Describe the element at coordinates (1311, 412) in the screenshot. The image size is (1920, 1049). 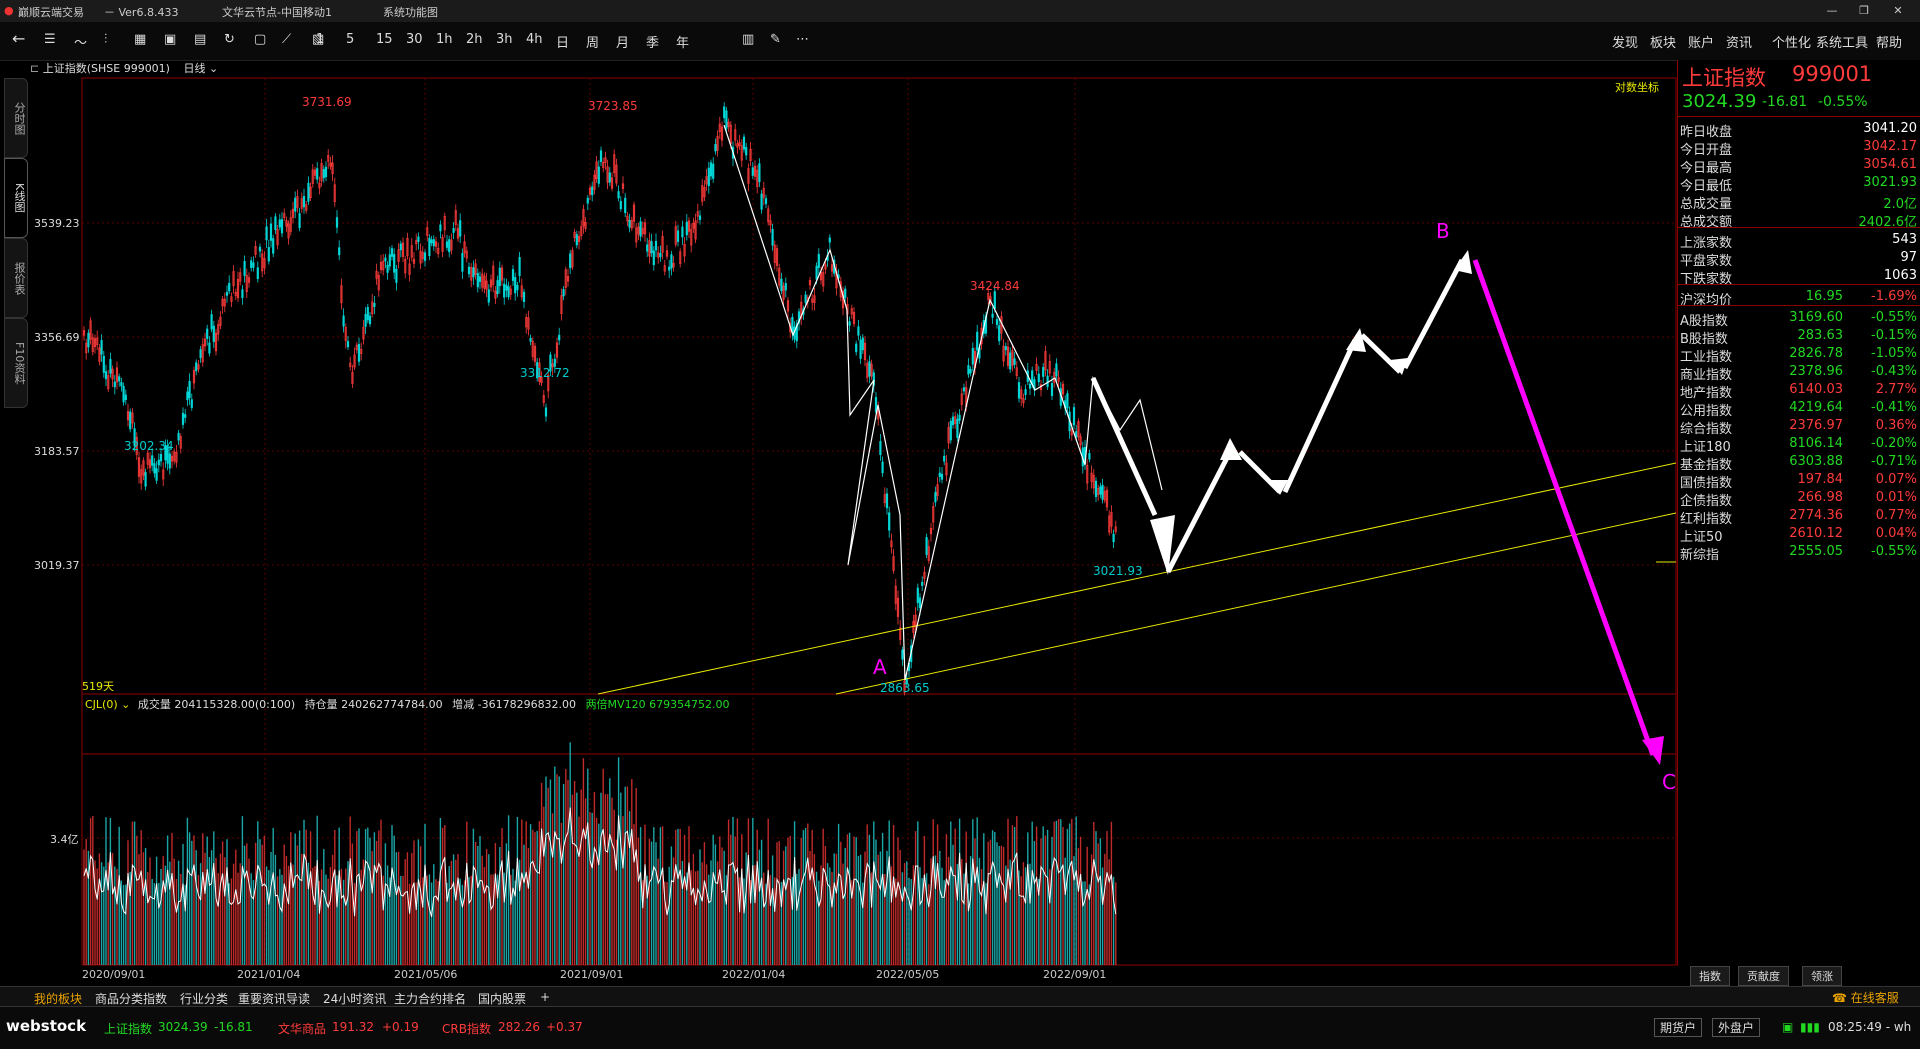
I see `arrow-heads` at that location.